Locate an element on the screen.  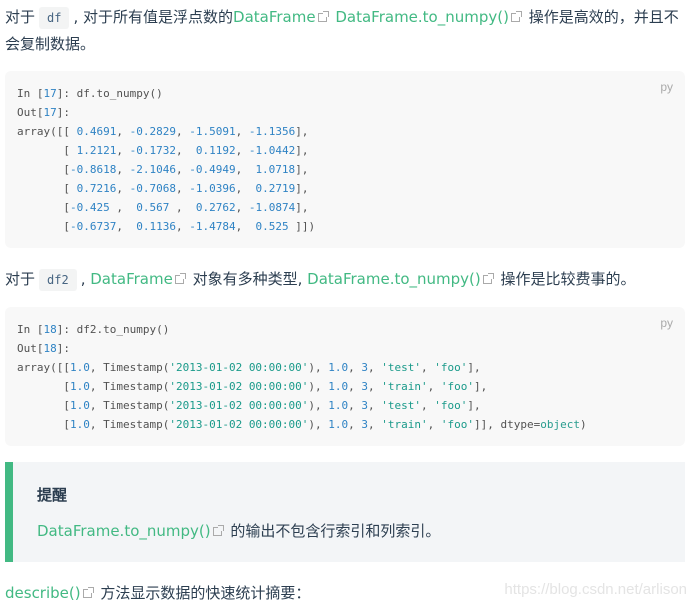
para2-prefix: 对于 is located at coordinates (20, 279).